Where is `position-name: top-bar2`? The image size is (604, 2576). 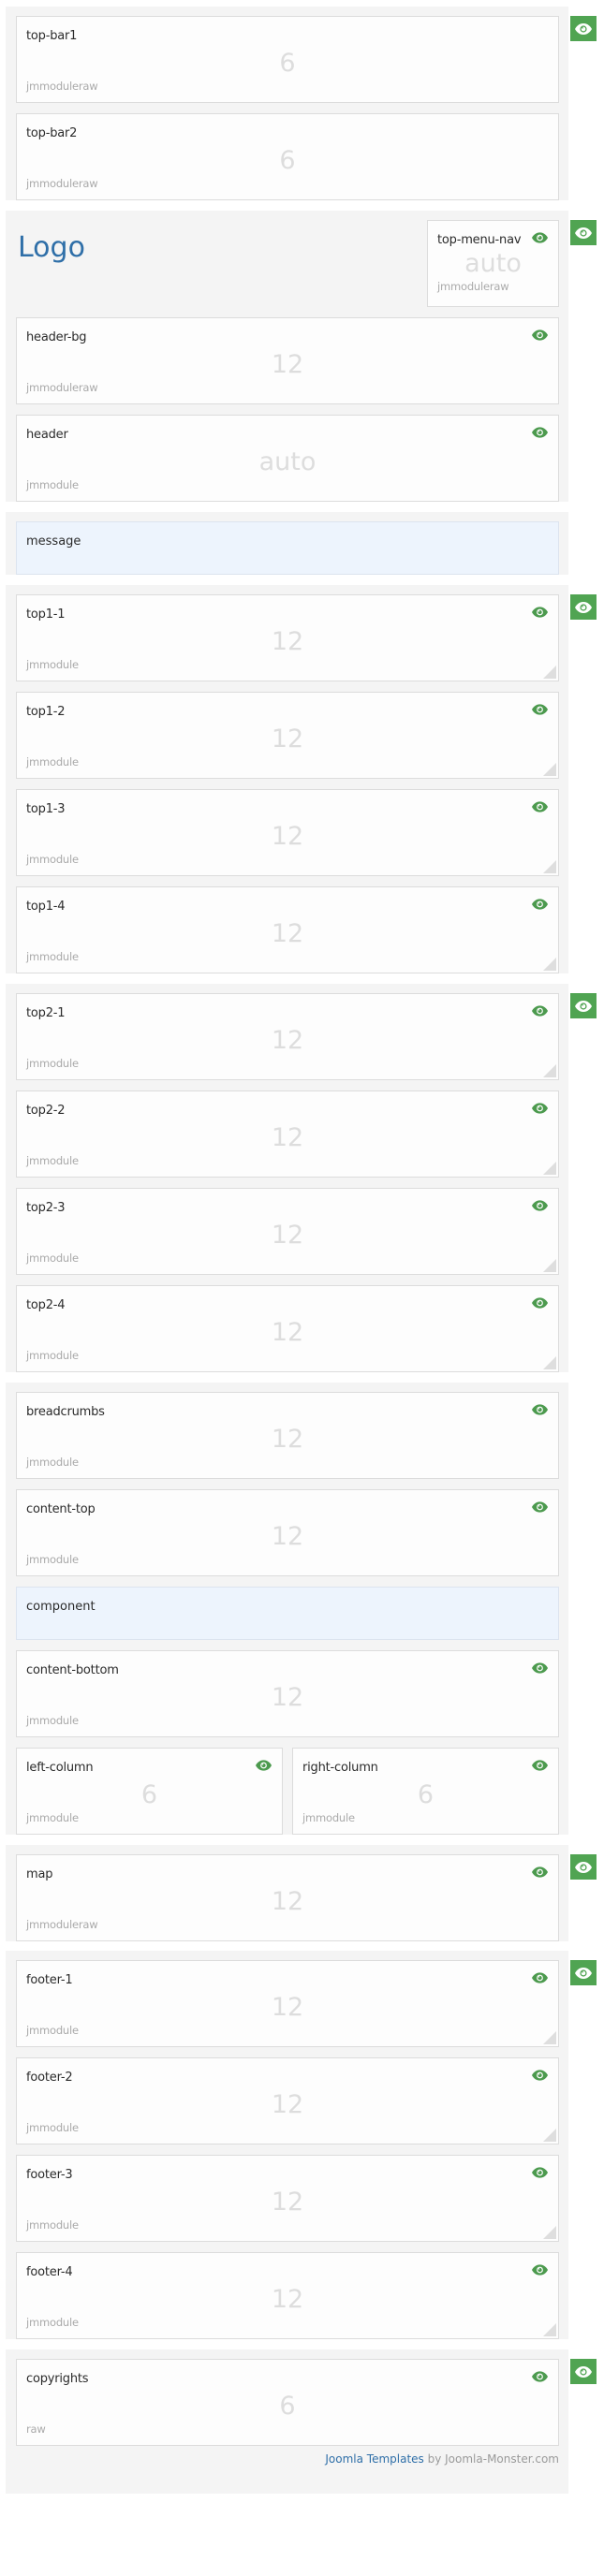 position-name: top-bar2 is located at coordinates (52, 133).